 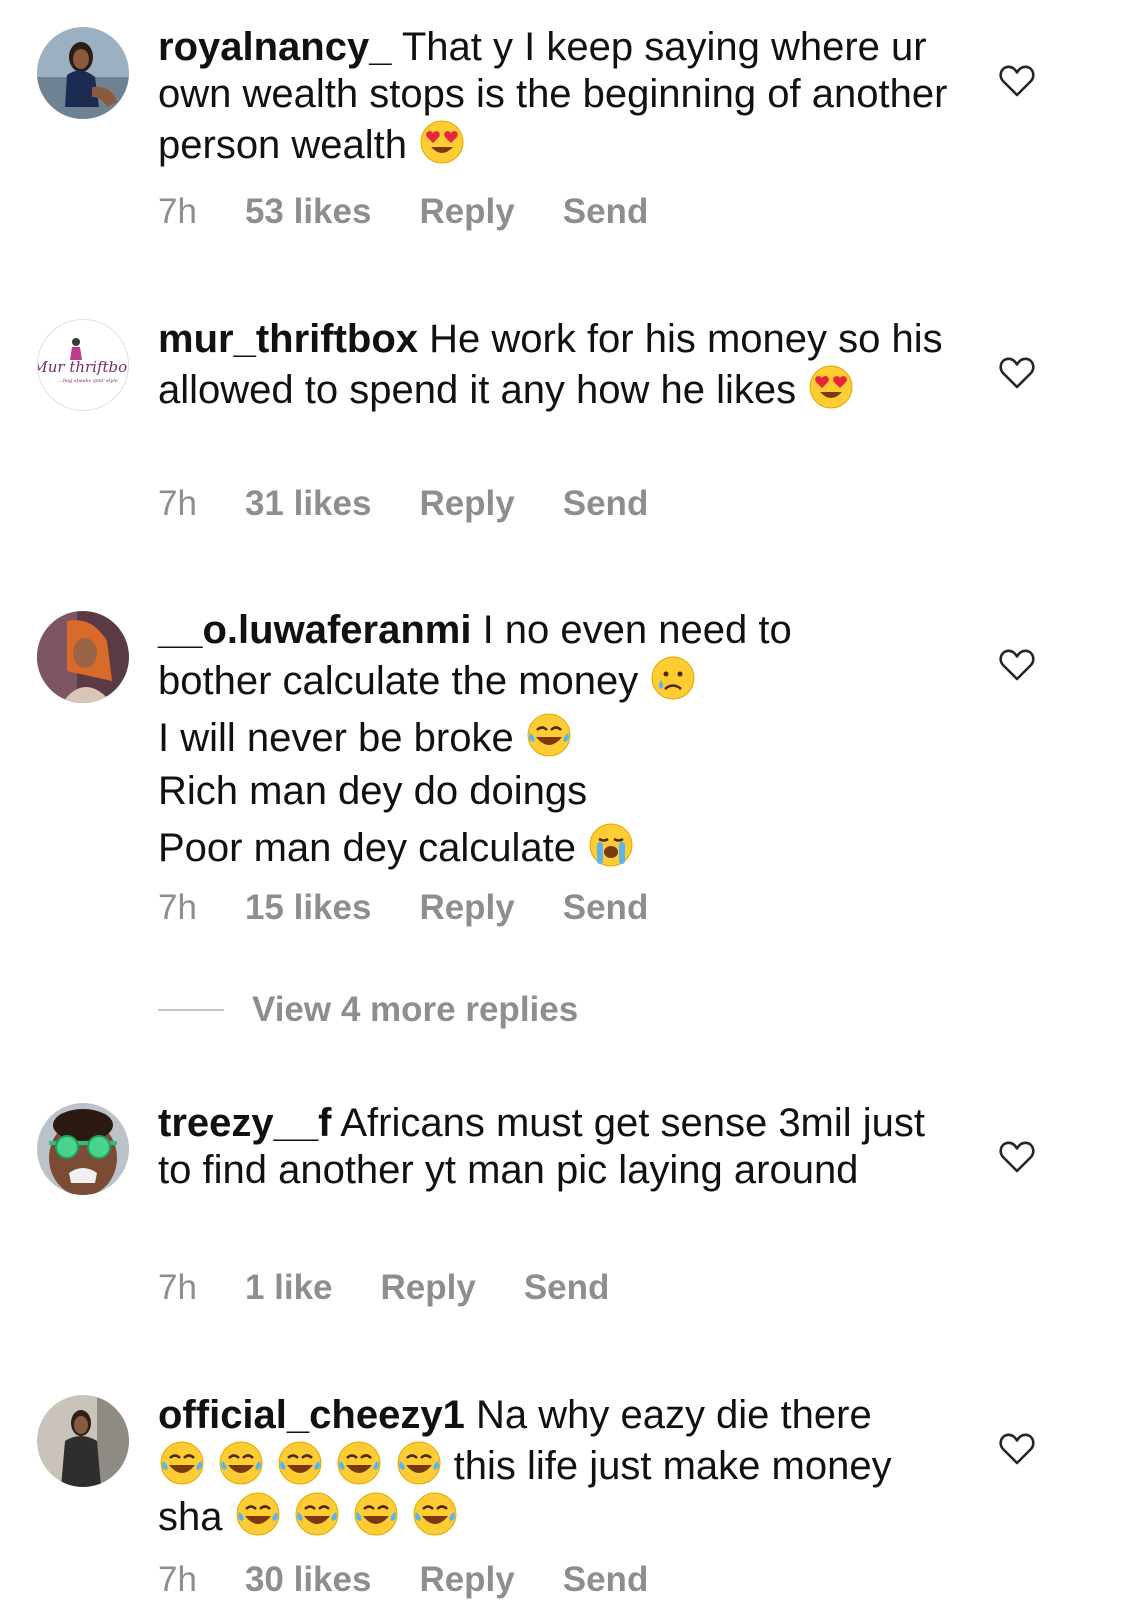 What do you see at coordinates (373, 791) in the screenshot?
I see `comment-body: Rich man dey do doings` at bounding box center [373, 791].